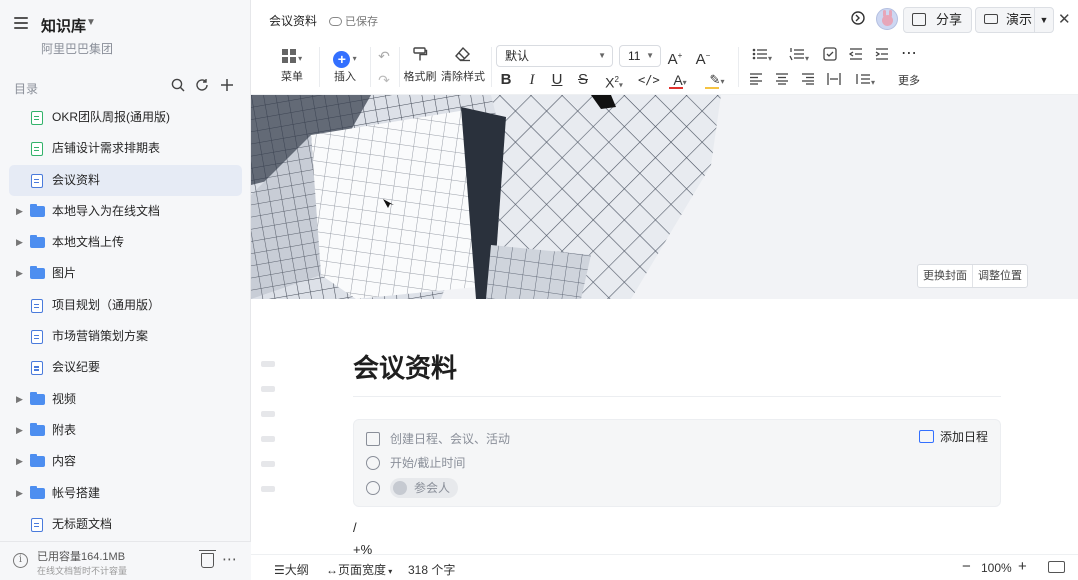  I want to click on menu-button: ▾ 菜单, so click(292, 65).